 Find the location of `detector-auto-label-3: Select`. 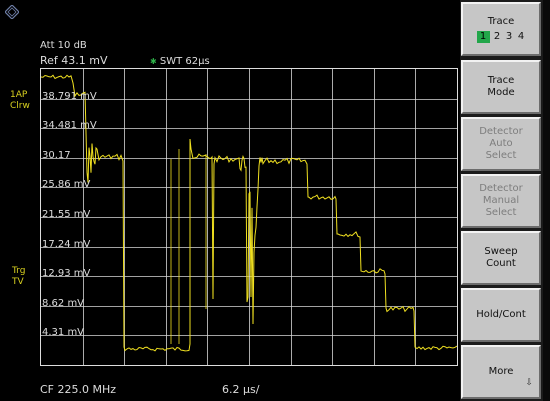

detector-auto-label-3: Select is located at coordinates (501, 155).